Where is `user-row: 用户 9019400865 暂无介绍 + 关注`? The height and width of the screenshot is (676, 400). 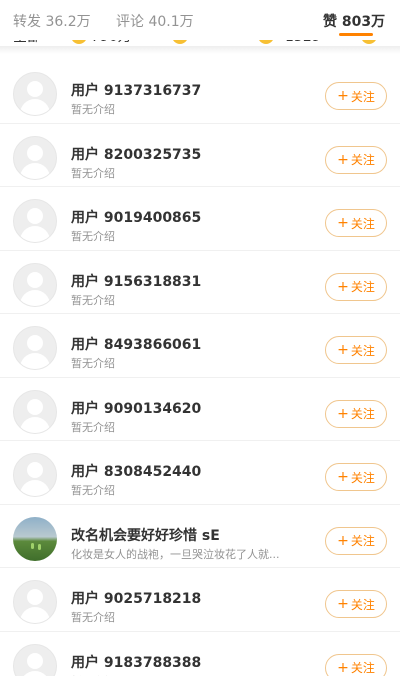
user-row: 用户 9019400865 暂无介绍 + 关注 is located at coordinates (200, 219).